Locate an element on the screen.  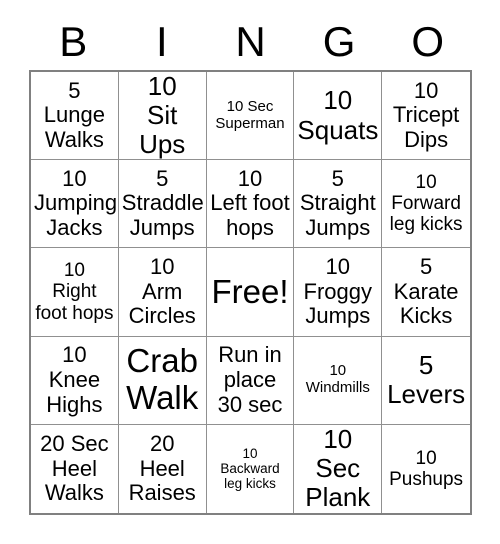
bingo-cell: 10 Left foot hops is located at coordinates (250, 204).